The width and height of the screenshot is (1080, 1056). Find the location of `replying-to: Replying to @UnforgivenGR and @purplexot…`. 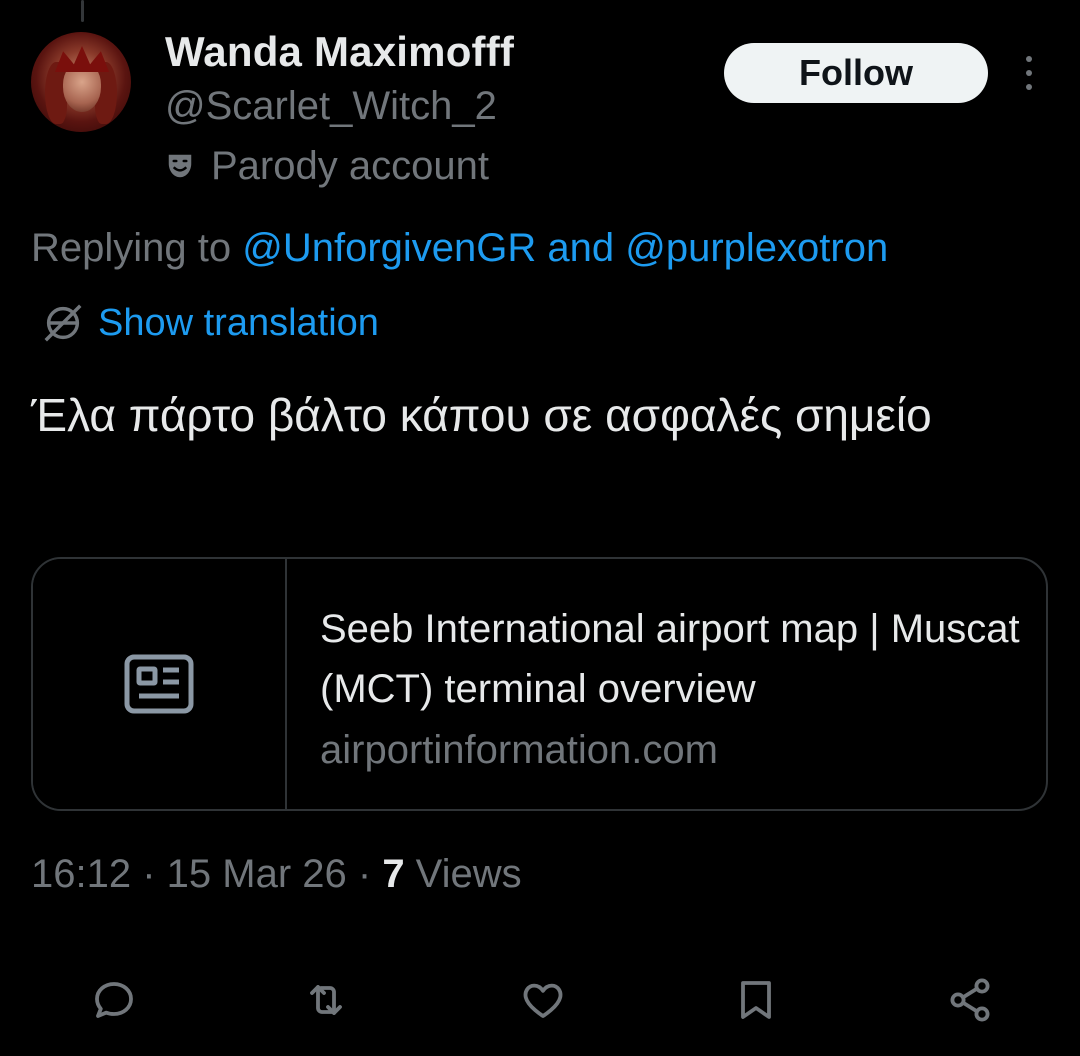

replying-to: Replying to @UnforgivenGR and @purplexot… is located at coordinates (459, 248).